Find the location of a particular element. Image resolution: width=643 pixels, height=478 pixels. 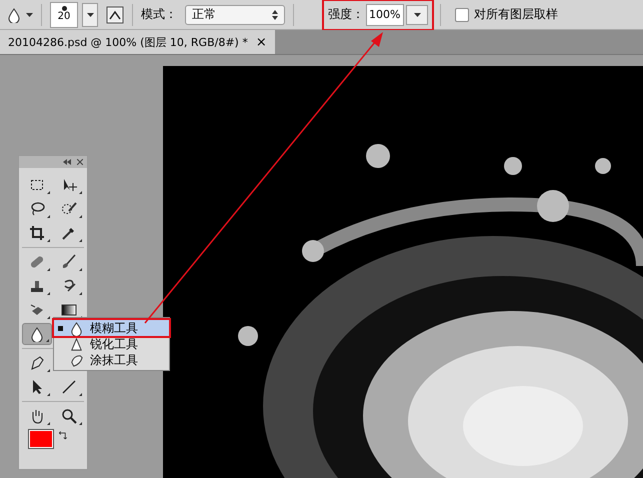

close-tab-button: × is located at coordinates (261, 42).